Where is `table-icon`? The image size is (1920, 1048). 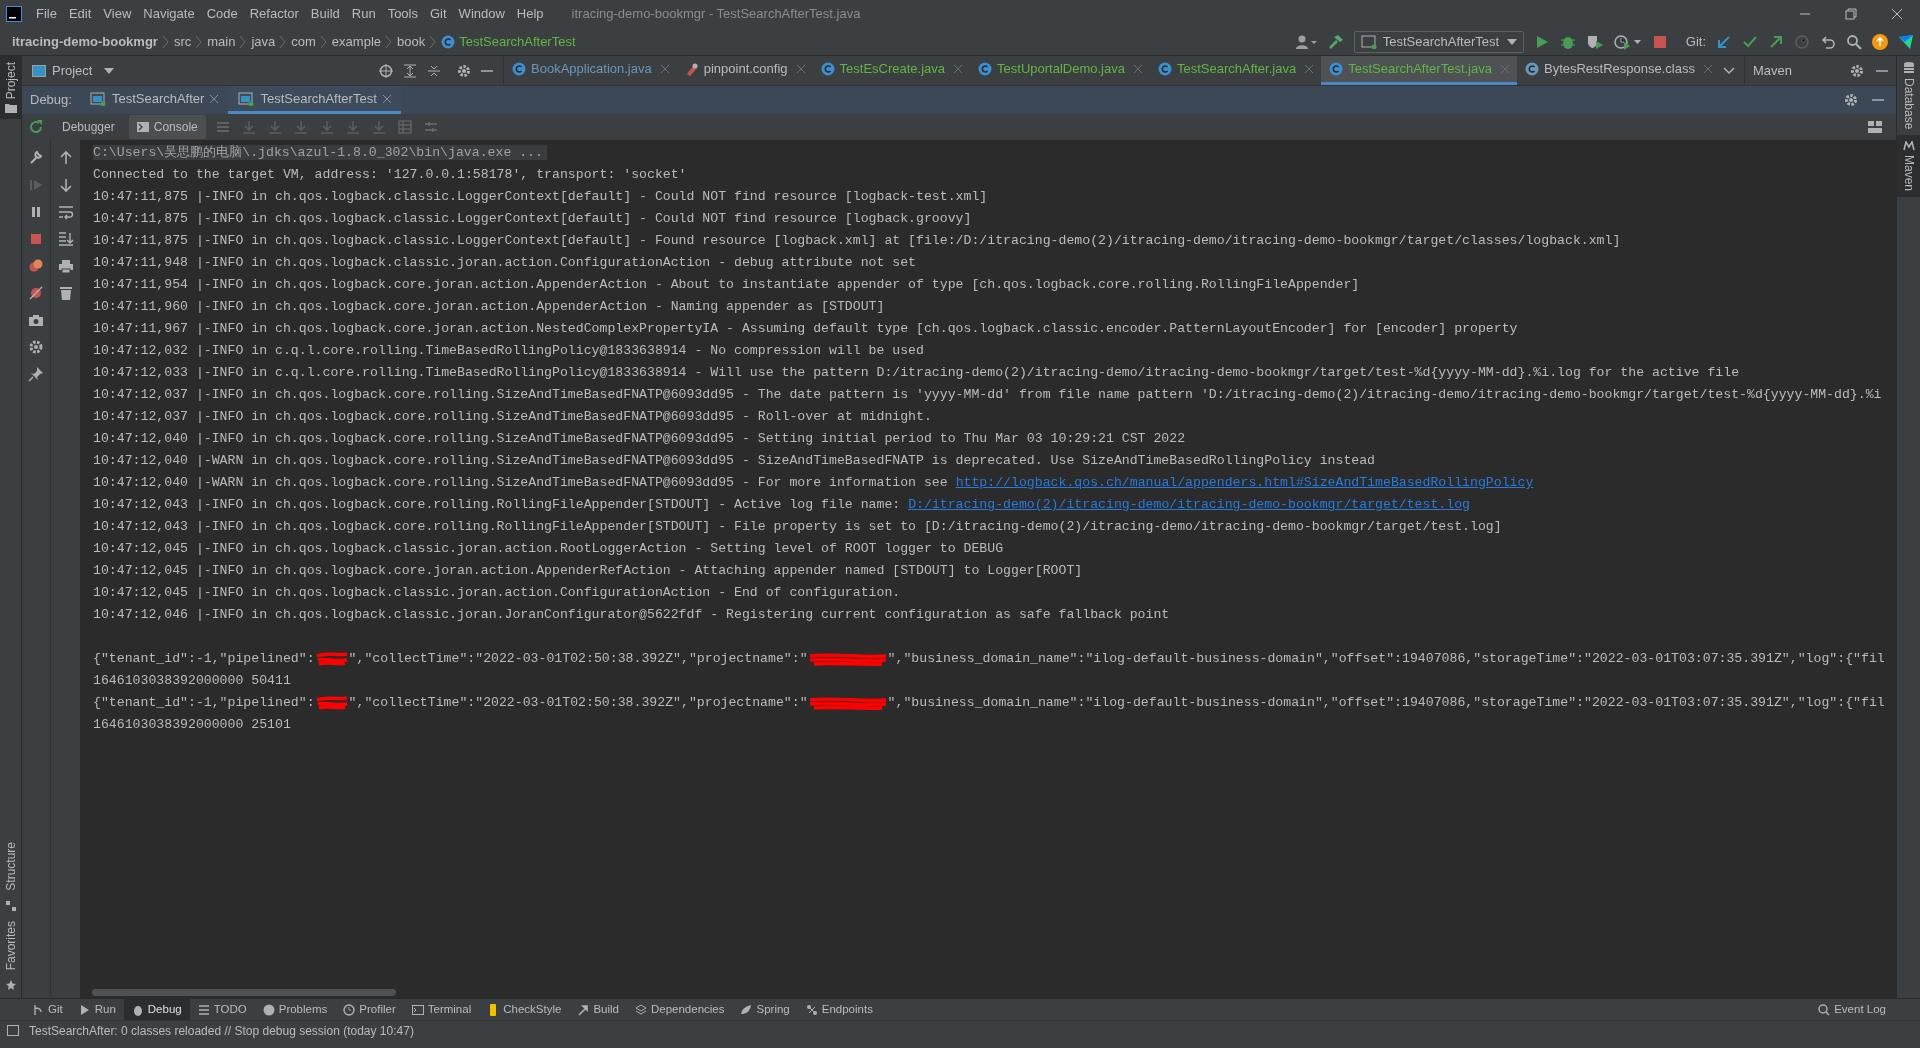 table-icon is located at coordinates (404, 127).